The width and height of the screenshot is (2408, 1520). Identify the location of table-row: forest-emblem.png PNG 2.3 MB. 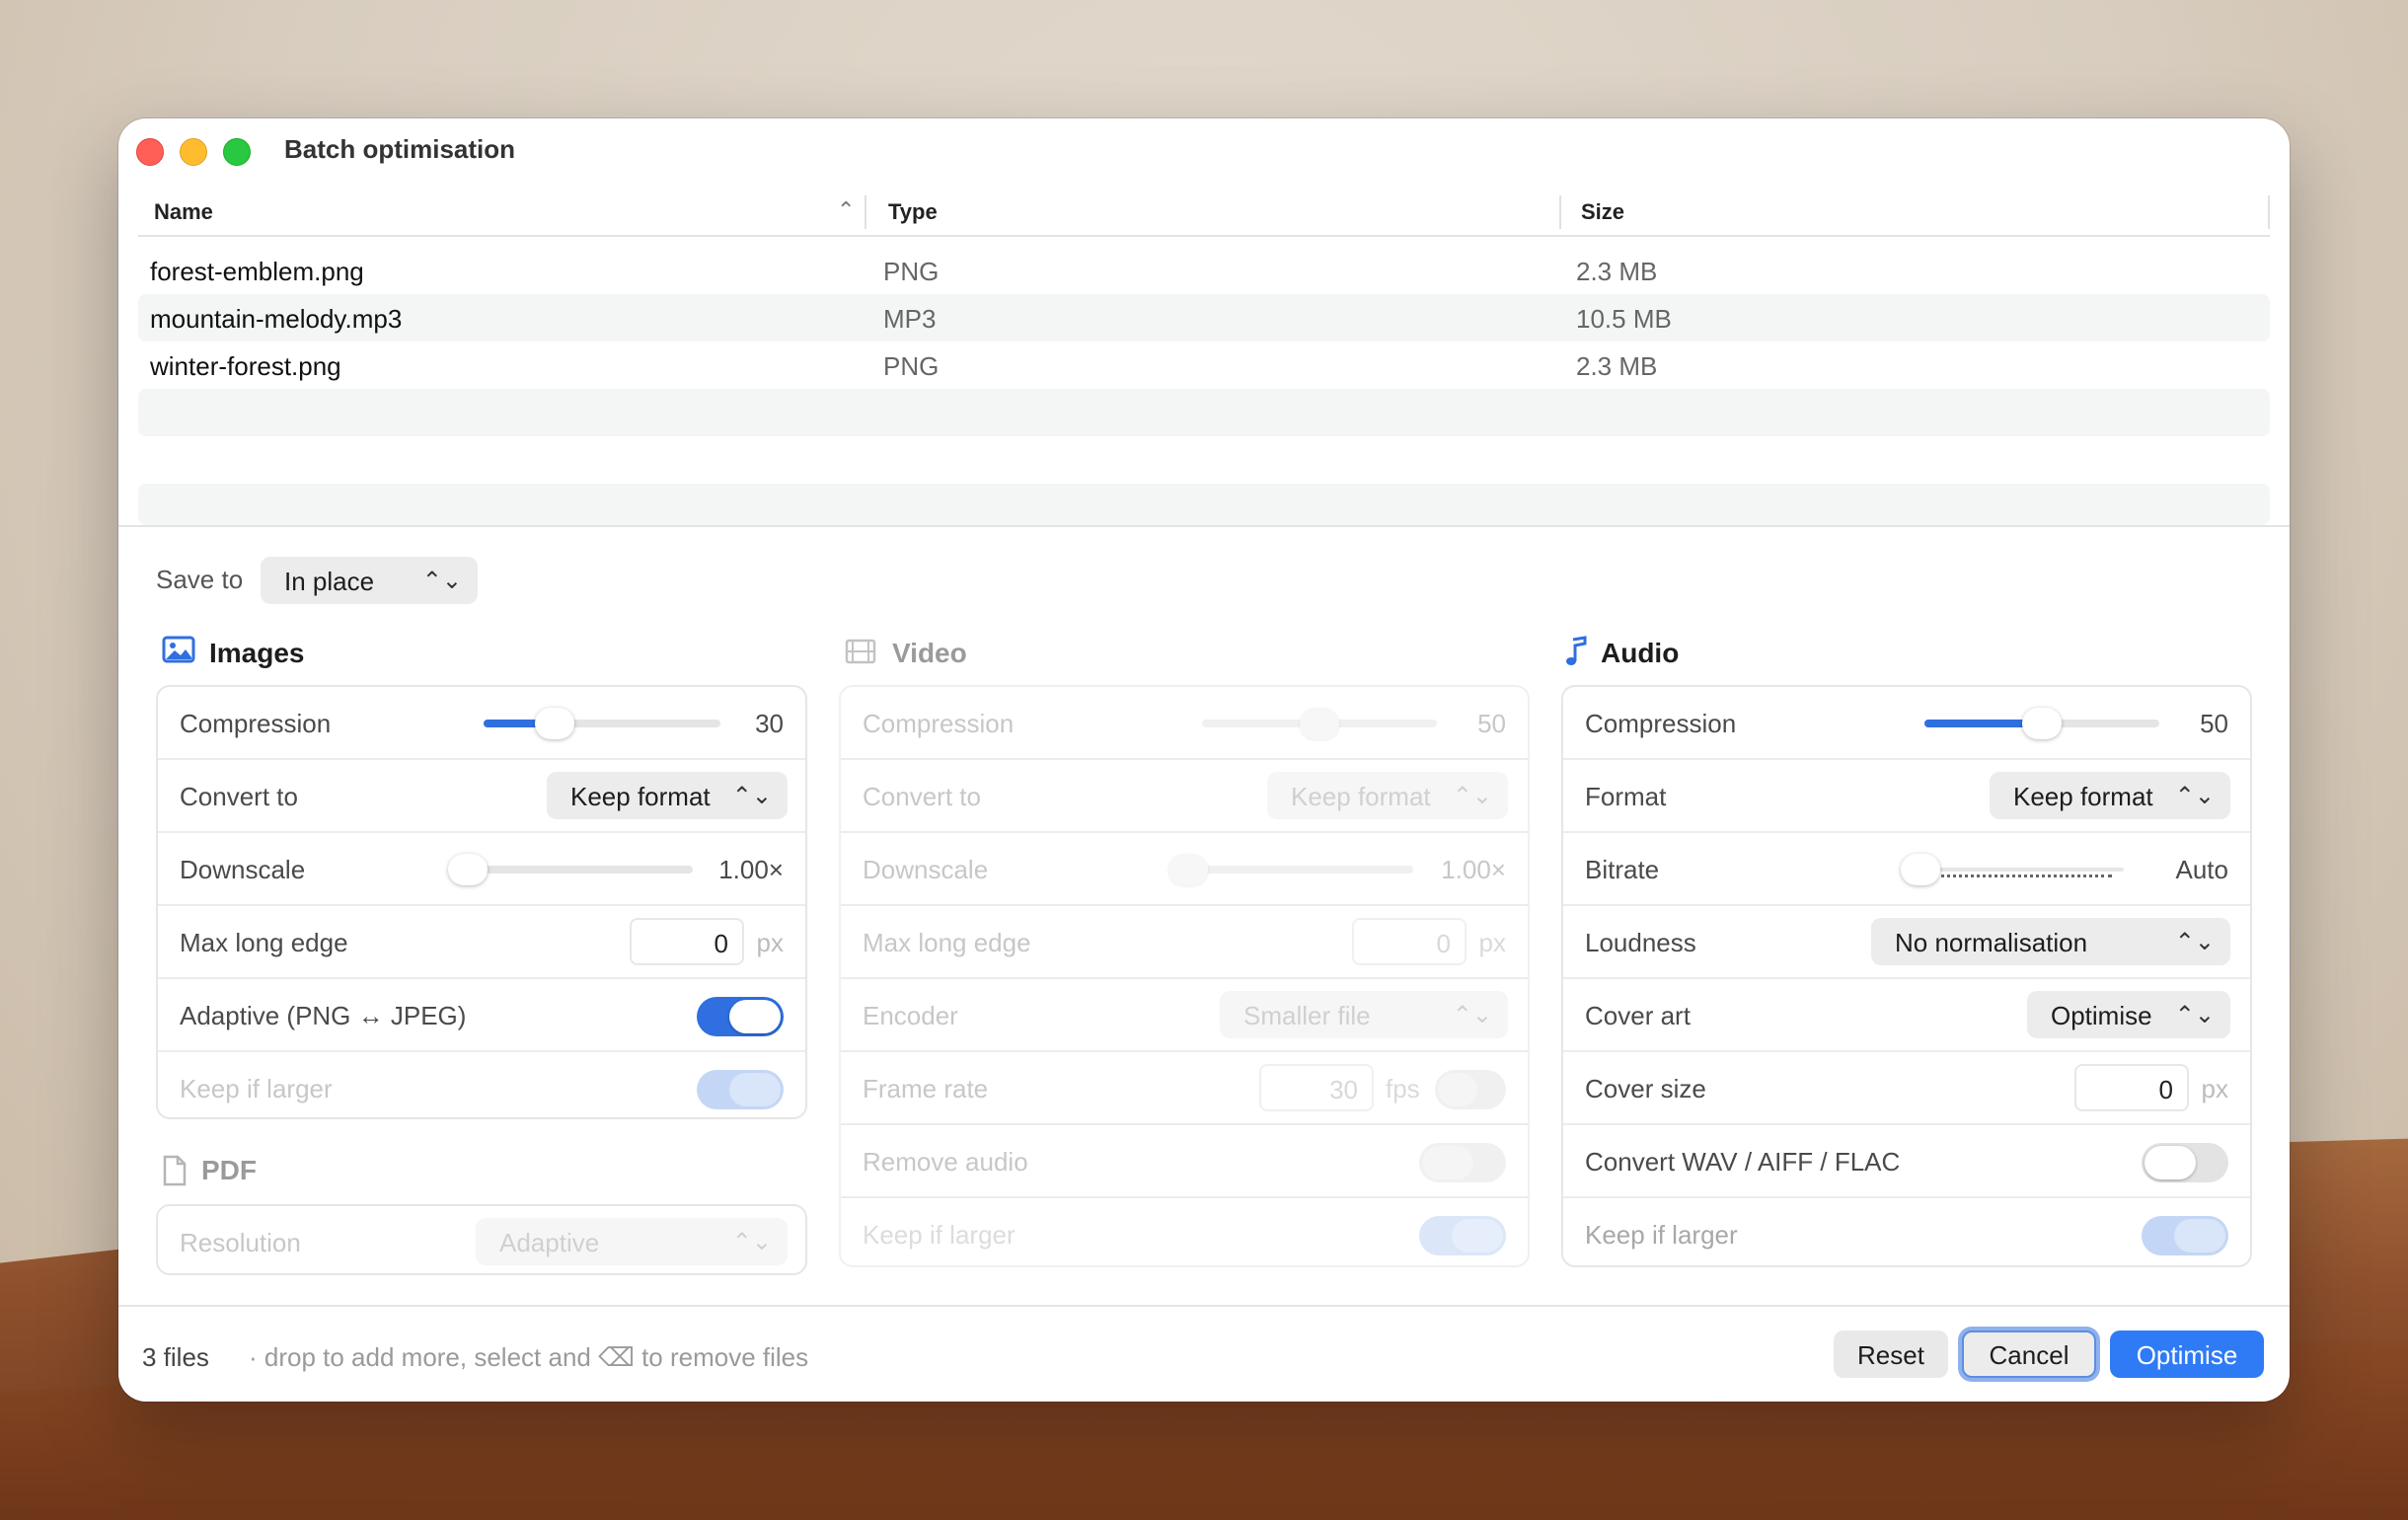
(1204, 270).